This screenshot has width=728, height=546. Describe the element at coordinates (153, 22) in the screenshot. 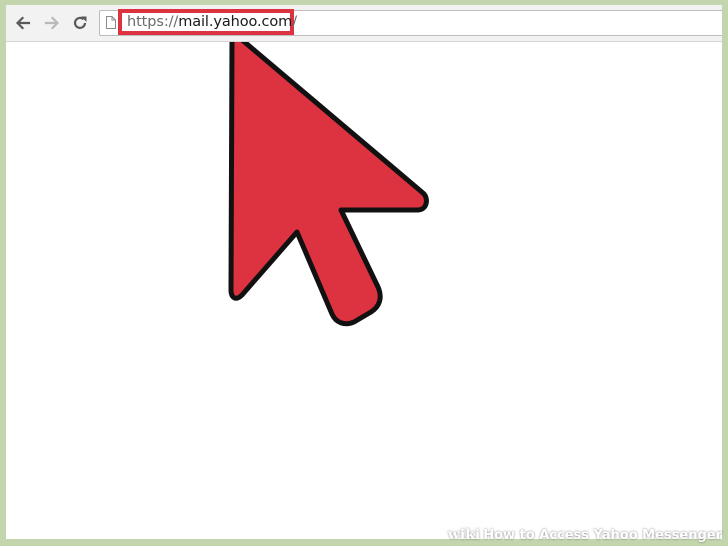

I see `url-scheme: https://` at that location.